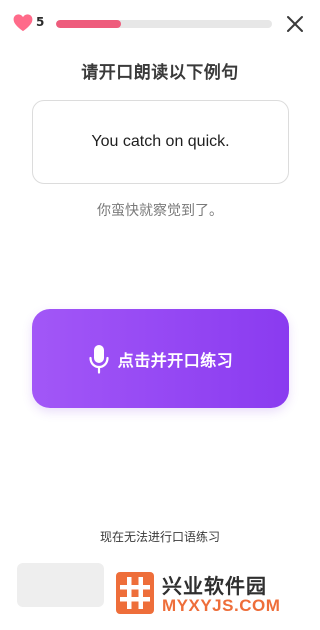 The width and height of the screenshot is (320, 630). Describe the element at coordinates (160, 211) in the screenshot. I see `sentence-translation: 你蛮快就察觉到了。` at that location.